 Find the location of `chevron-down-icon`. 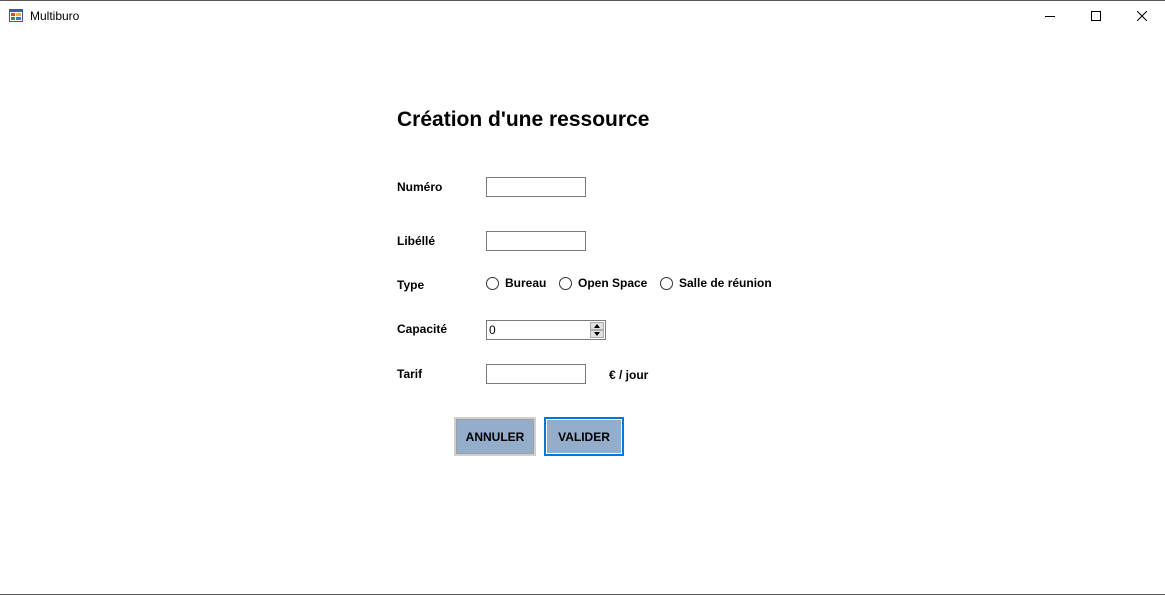

chevron-down-icon is located at coordinates (597, 334).